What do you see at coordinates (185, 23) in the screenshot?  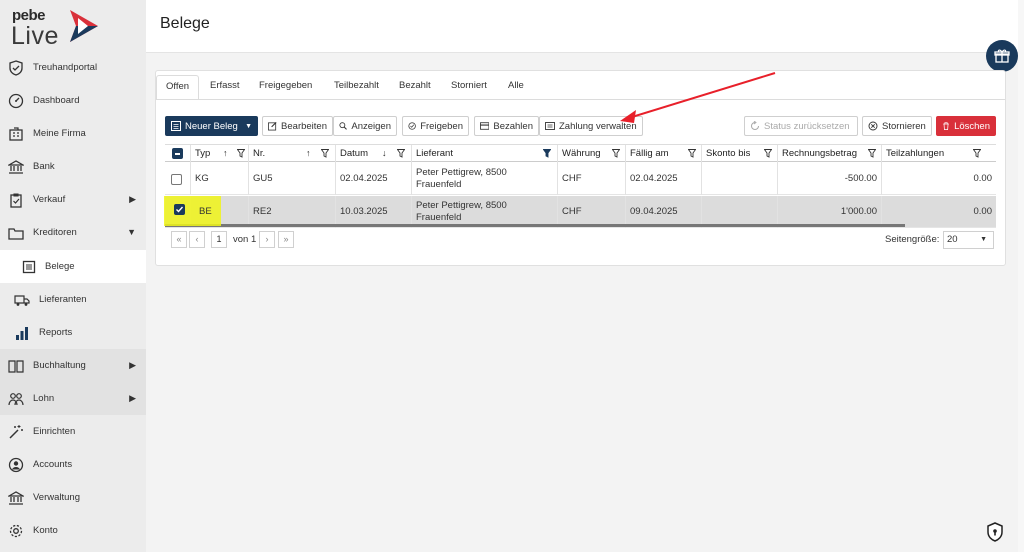 I see `page-title: Belege` at bounding box center [185, 23].